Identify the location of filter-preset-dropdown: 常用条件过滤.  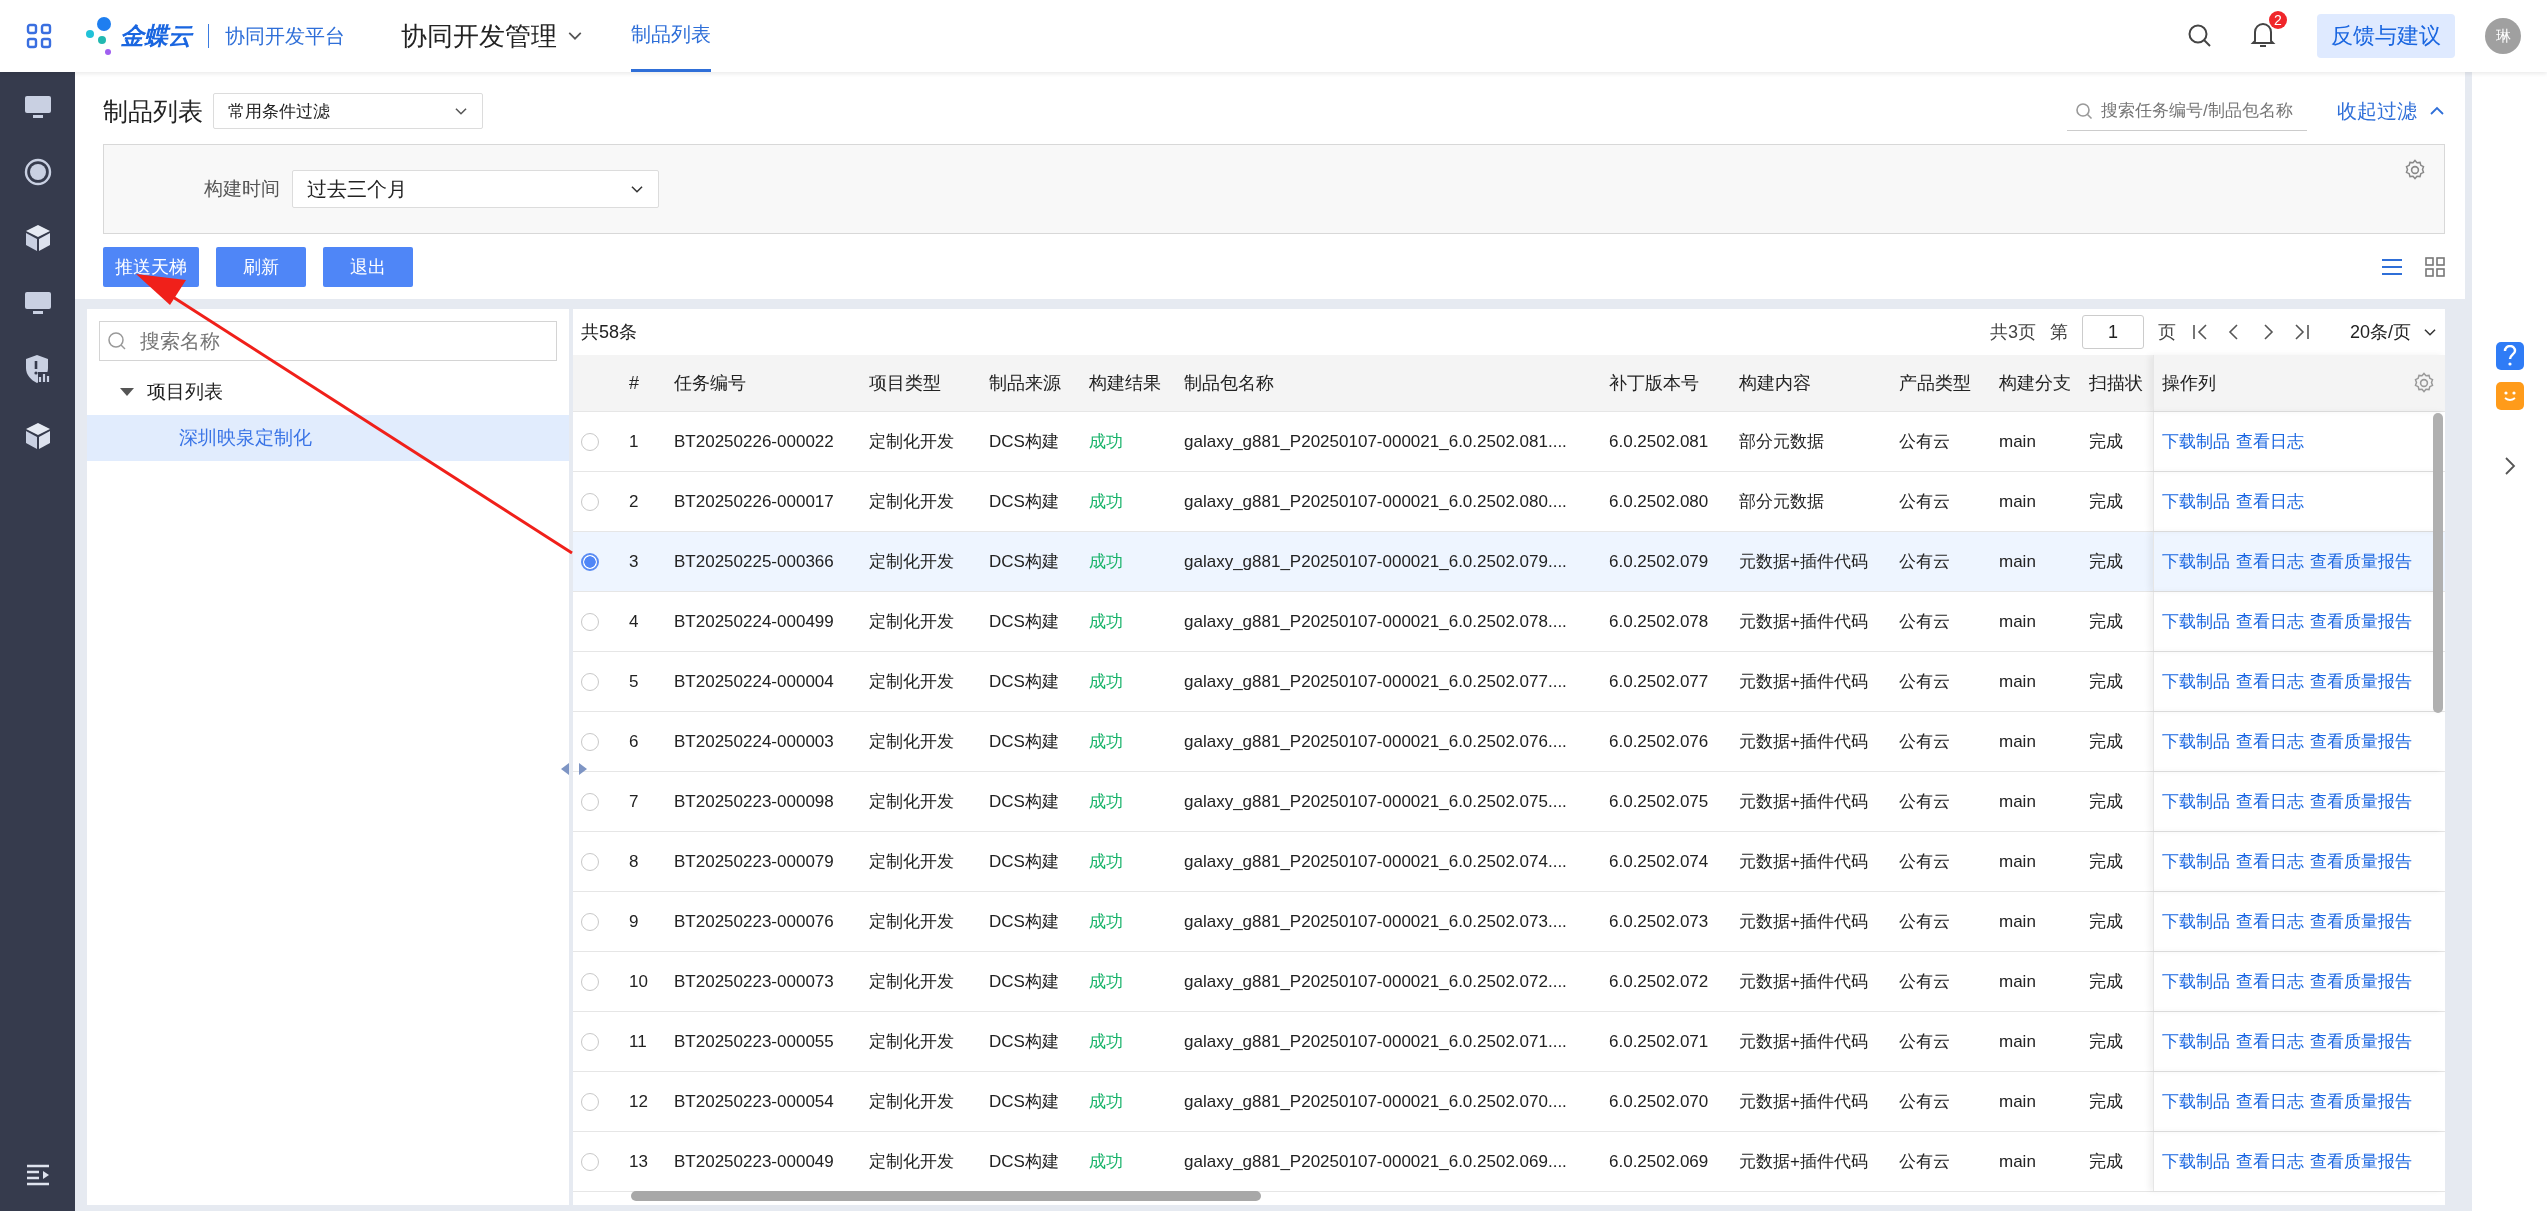
(348, 111).